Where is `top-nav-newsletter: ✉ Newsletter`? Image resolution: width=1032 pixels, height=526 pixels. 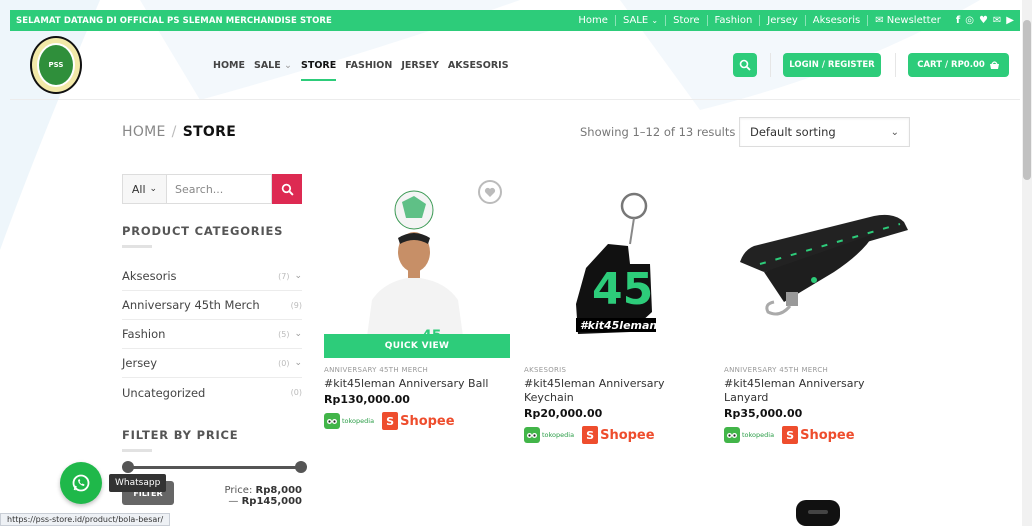 top-nav-newsletter: ✉ Newsletter is located at coordinates (907, 20).